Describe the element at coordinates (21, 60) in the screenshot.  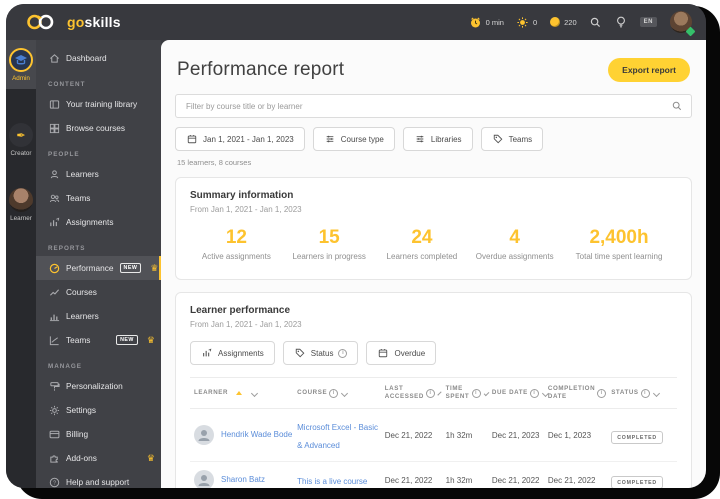
I see `admin-role-icon` at that location.